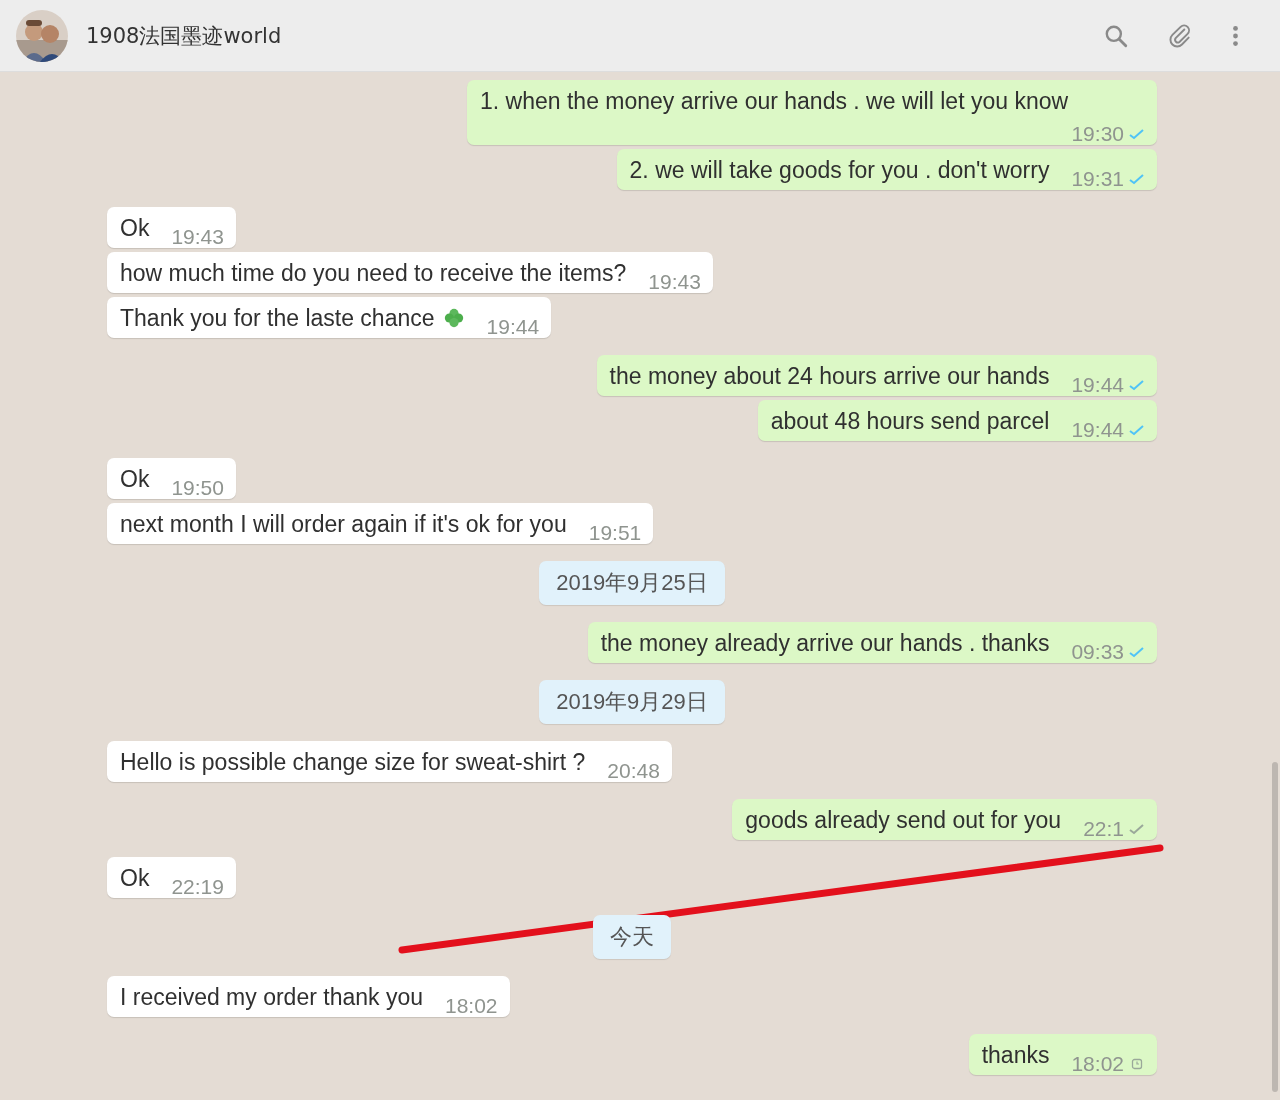 The width and height of the screenshot is (1280, 1100). Describe the element at coordinates (1097, 179) in the screenshot. I see `message-time: 19:31` at that location.